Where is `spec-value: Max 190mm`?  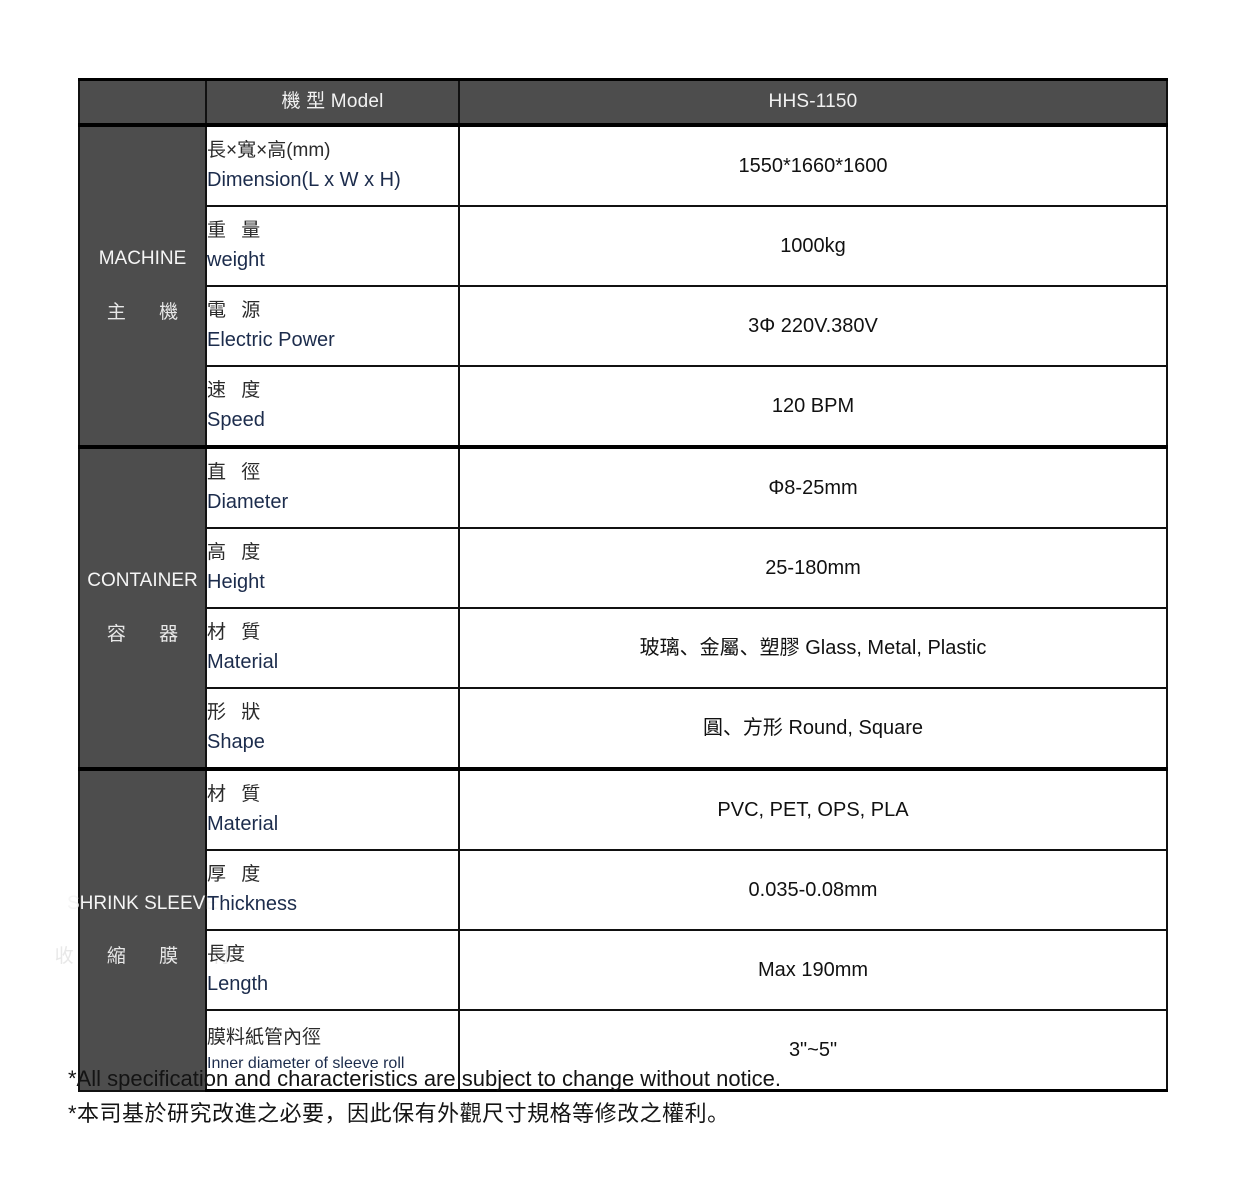 spec-value: Max 190mm is located at coordinates (813, 970).